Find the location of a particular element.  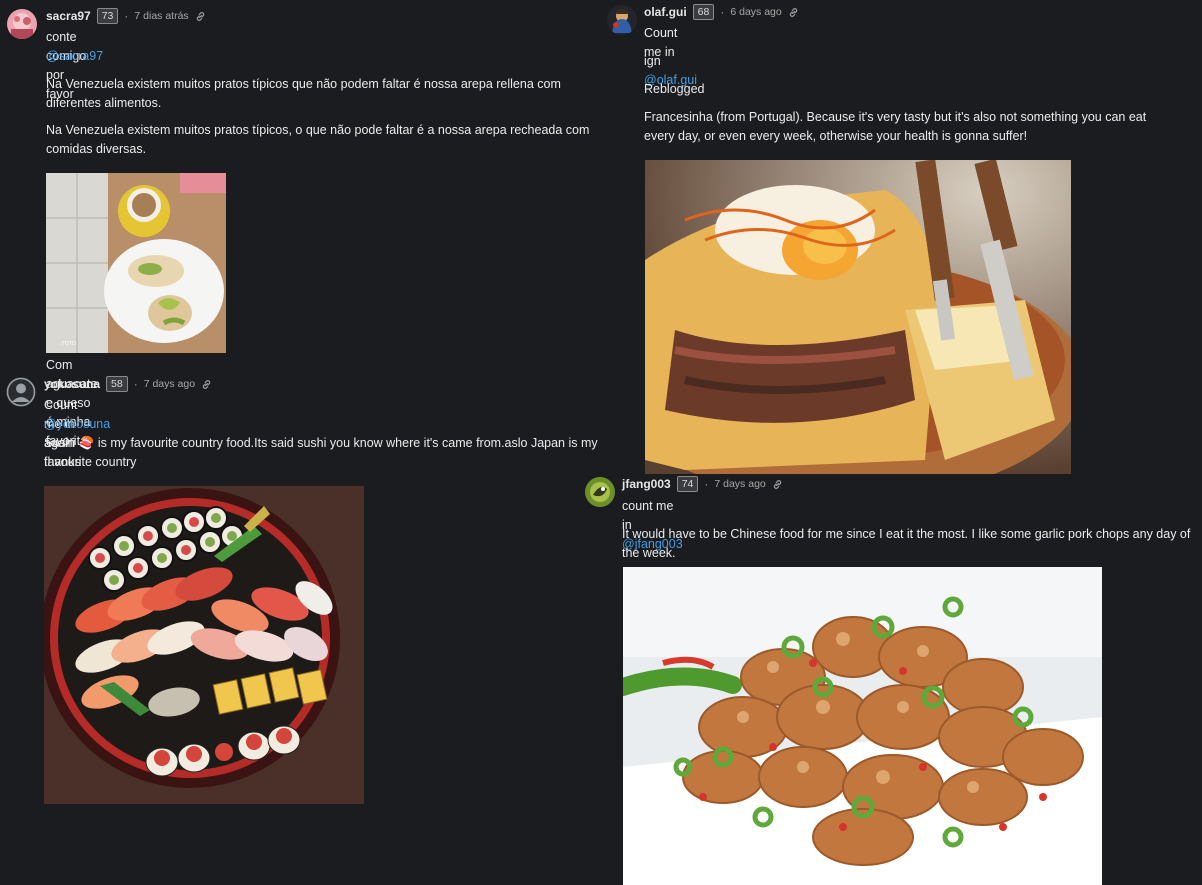

svg-text: FOTO is located at coordinates (69, 344).